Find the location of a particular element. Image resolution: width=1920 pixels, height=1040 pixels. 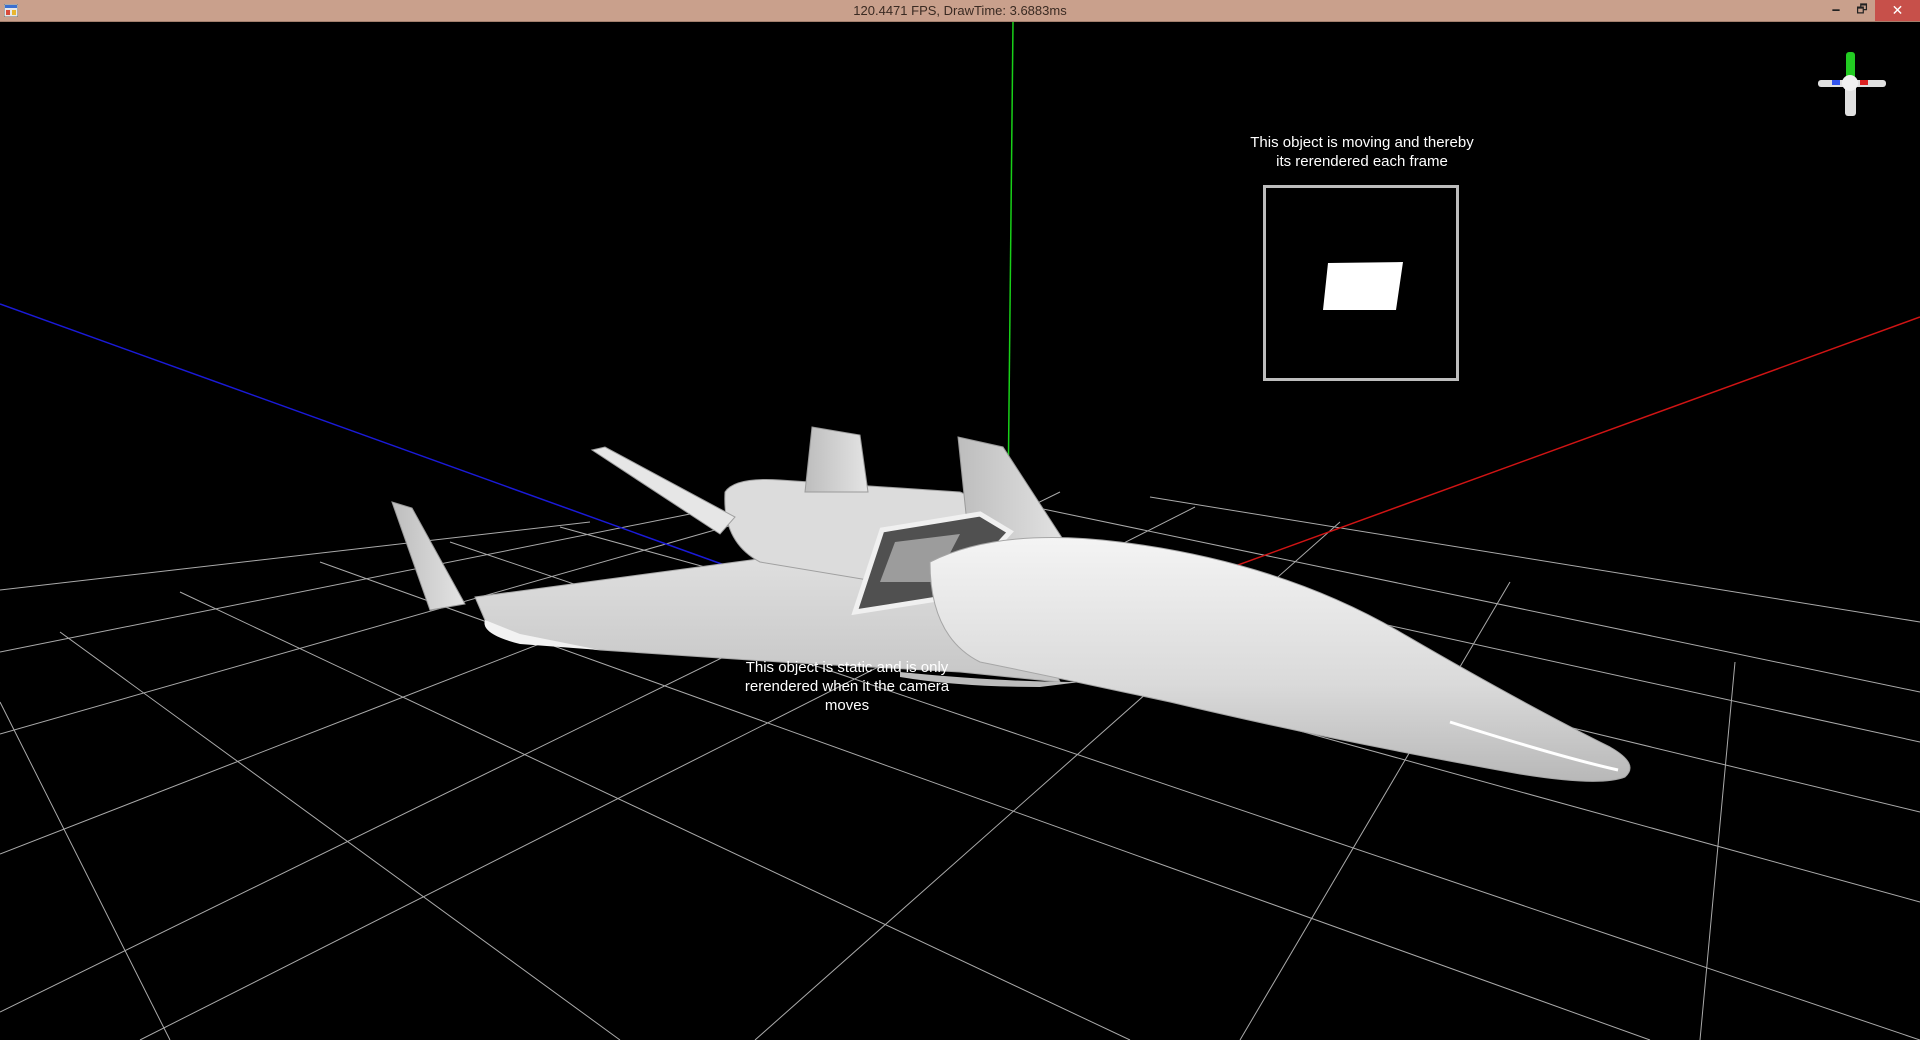

minimize-button: 🗕 is located at coordinates (1836, 10).